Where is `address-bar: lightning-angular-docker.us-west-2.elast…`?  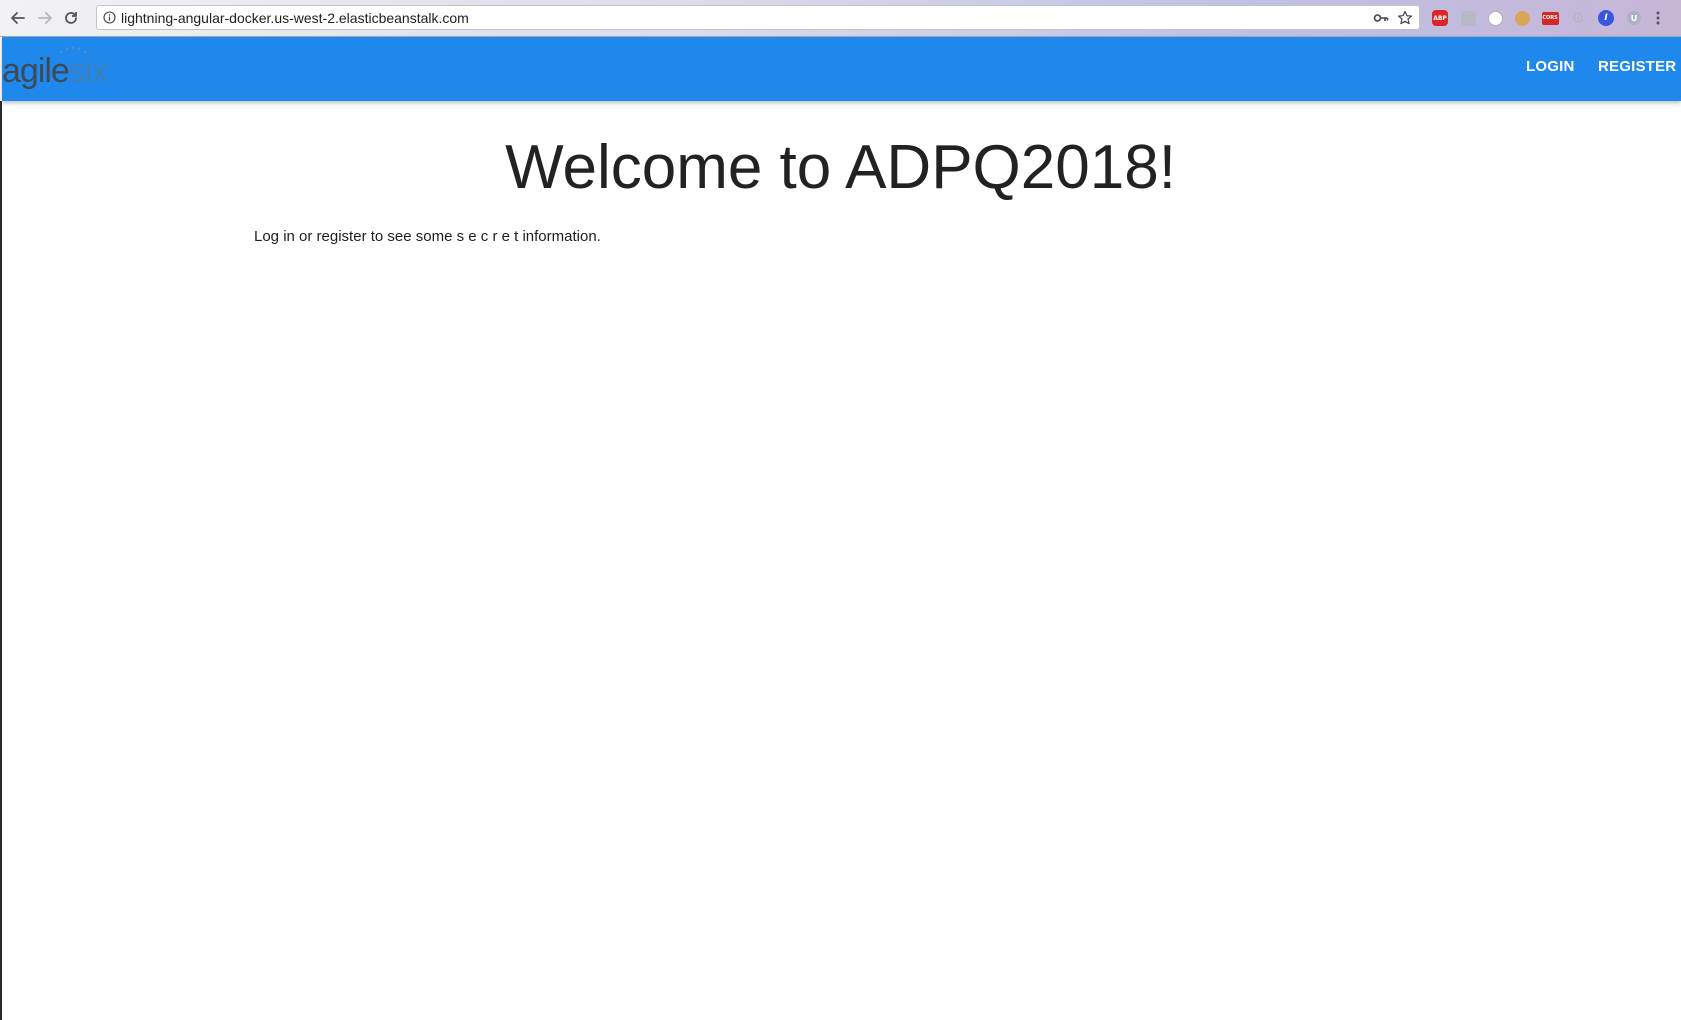
address-bar: lightning-angular-docker.us-west-2.elast… is located at coordinates (758, 17).